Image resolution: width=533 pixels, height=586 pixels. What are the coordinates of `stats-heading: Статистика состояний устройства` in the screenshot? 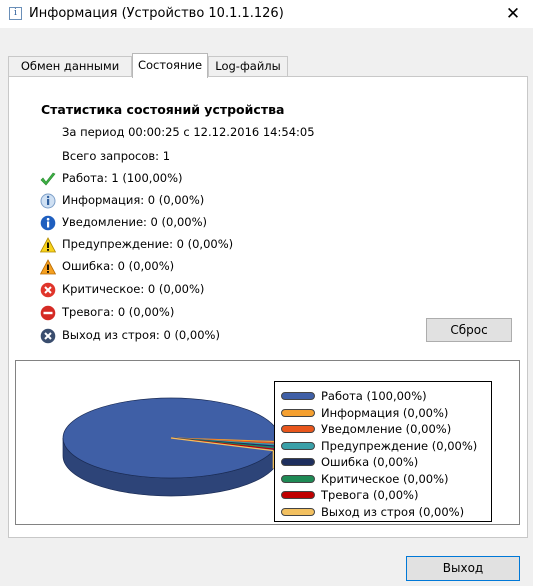 It's located at (163, 109).